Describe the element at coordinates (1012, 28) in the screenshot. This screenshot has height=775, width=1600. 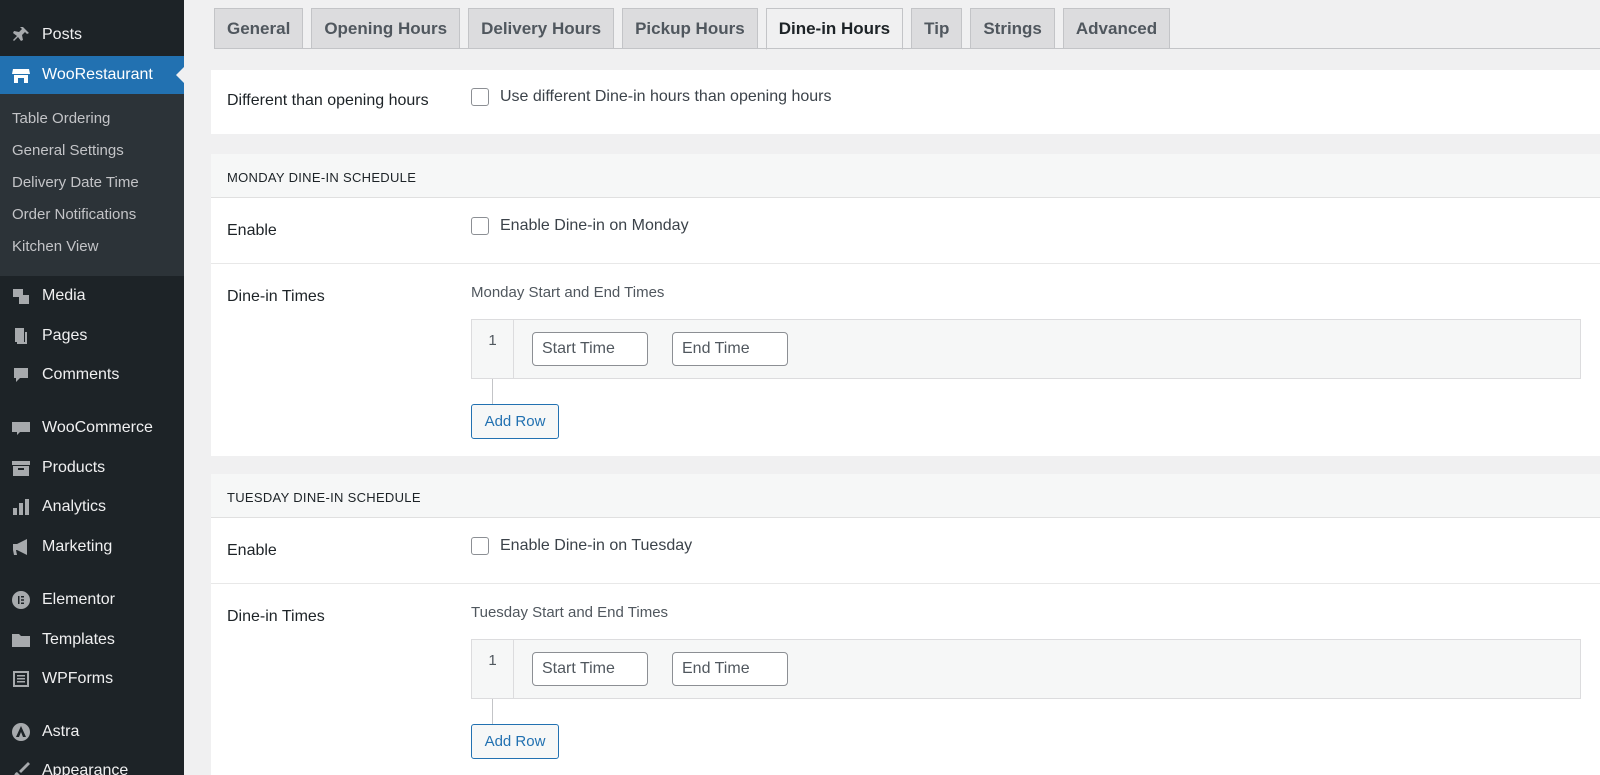
I see `tab-strings: Strings` at that location.